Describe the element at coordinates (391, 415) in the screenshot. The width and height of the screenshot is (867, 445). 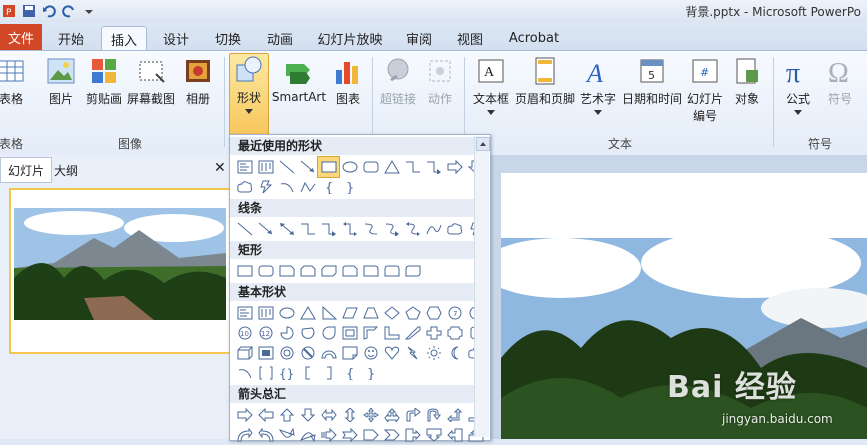
I see `left-right-up-arrow-shape-icon` at that location.